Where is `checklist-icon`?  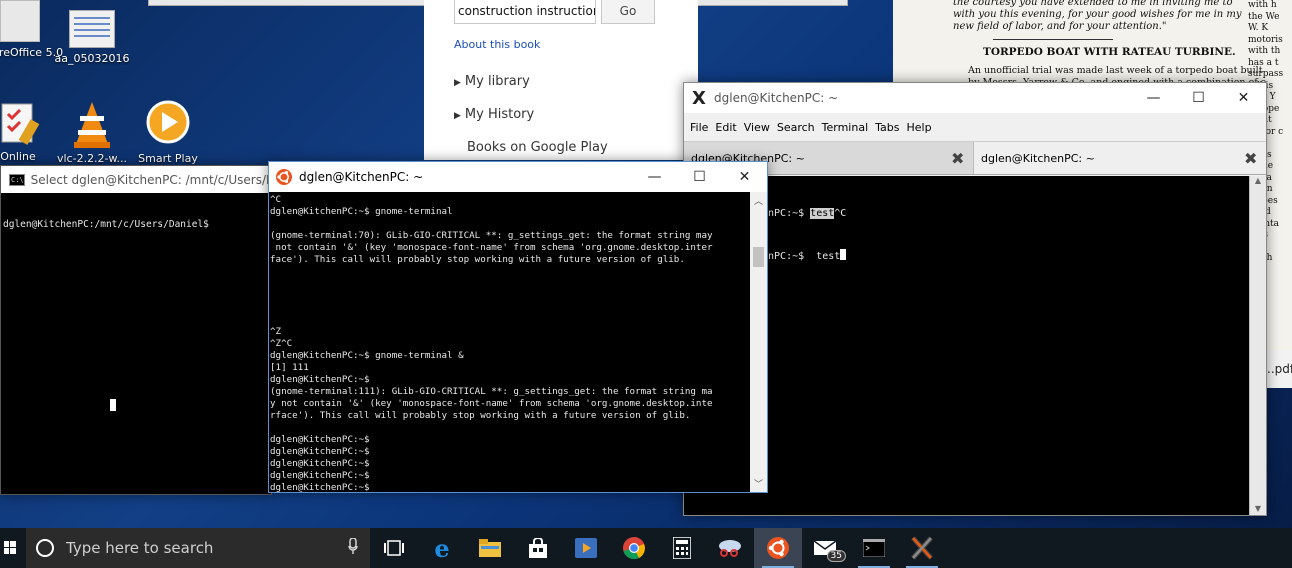
checklist-icon is located at coordinates (20, 123).